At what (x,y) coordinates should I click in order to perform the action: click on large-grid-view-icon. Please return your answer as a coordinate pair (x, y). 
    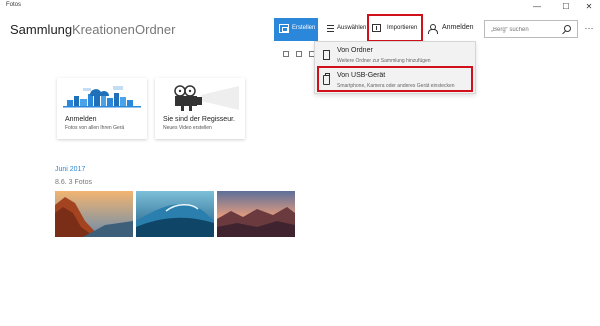
    Looking at the image, I should click on (299, 54).